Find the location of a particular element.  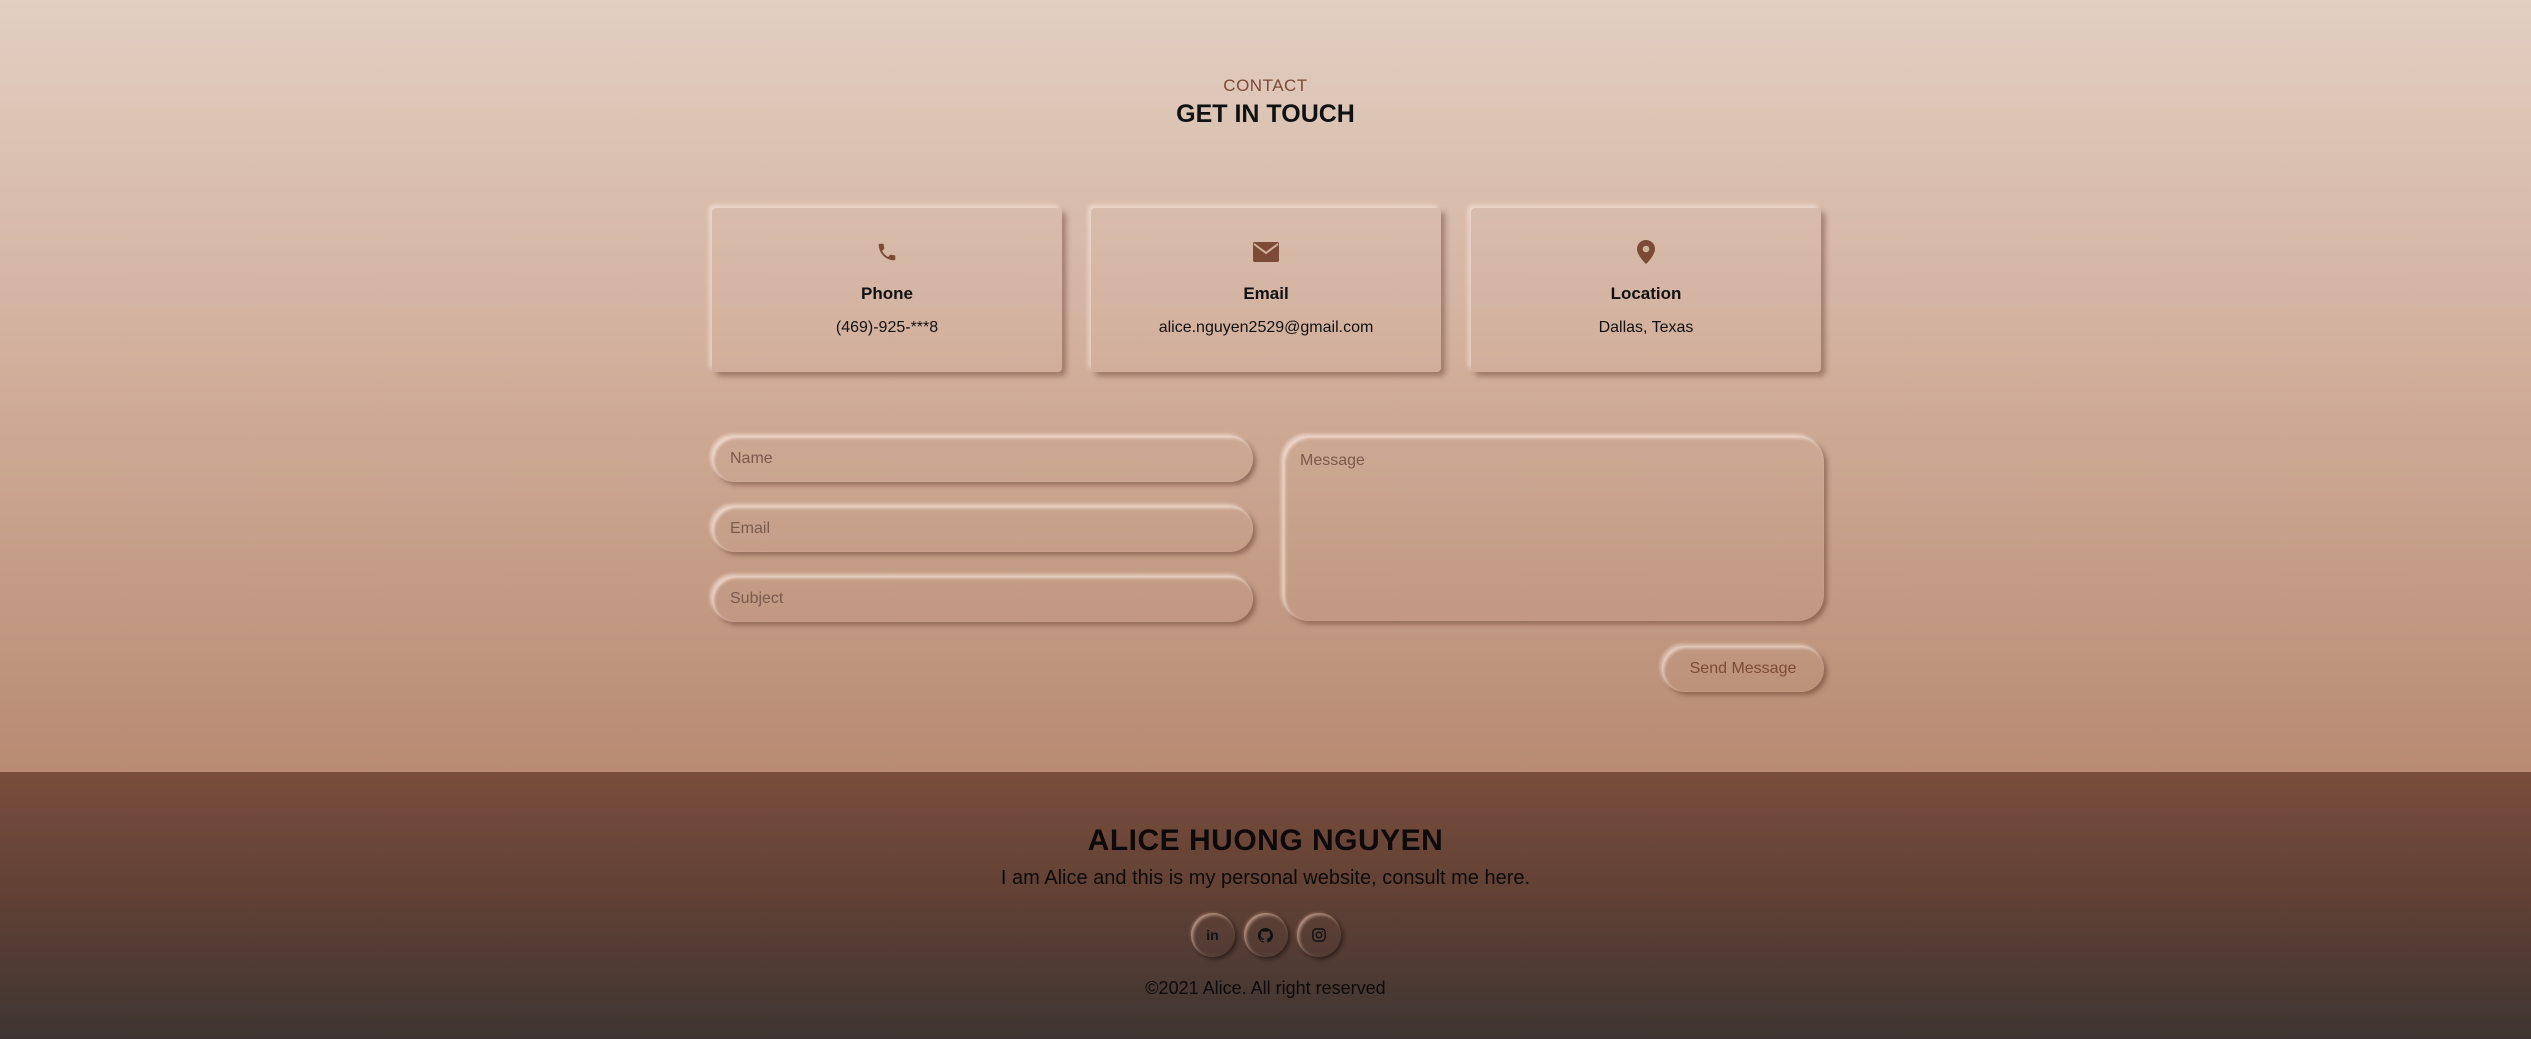

phone-icon is located at coordinates (887, 252).